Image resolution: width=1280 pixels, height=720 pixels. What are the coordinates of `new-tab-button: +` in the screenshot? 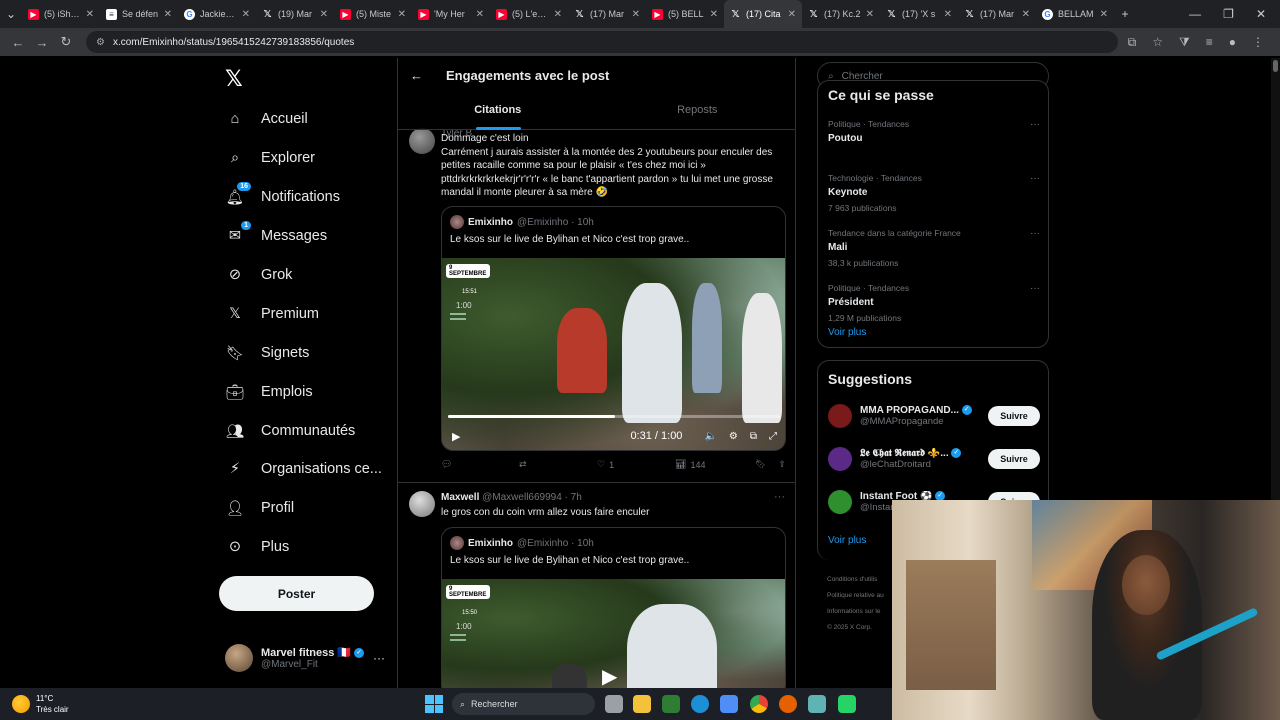 It's located at (1125, 14).